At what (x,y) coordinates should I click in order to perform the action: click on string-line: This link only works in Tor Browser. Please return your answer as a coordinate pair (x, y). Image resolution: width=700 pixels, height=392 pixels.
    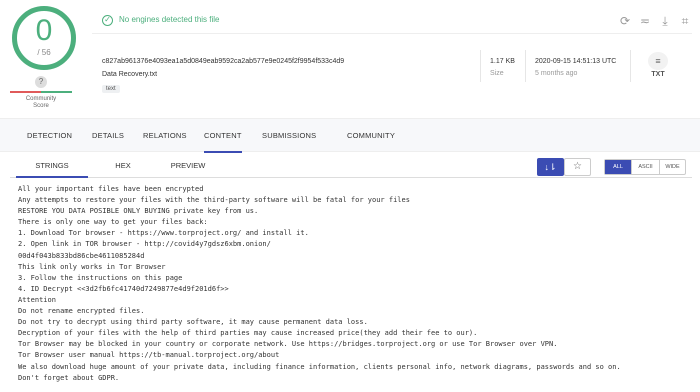
    Looking at the image, I should click on (92, 266).